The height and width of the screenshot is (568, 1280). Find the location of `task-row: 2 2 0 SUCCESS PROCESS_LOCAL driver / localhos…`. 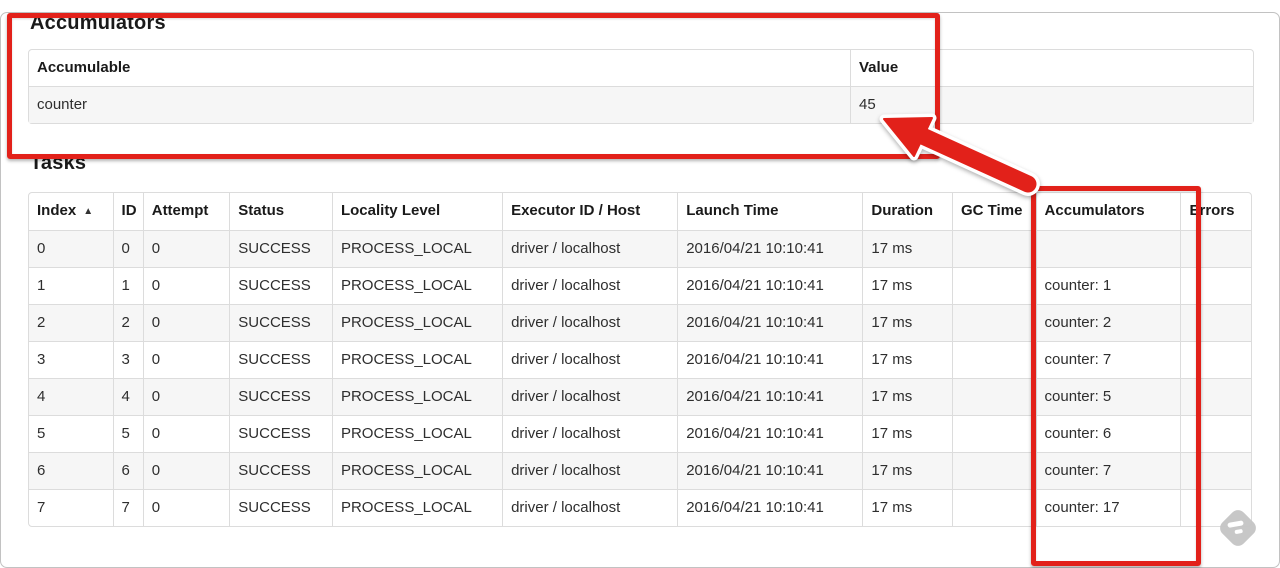

task-row: 2 2 0 SUCCESS PROCESS_LOCAL driver / localhos… is located at coordinates (640, 322).